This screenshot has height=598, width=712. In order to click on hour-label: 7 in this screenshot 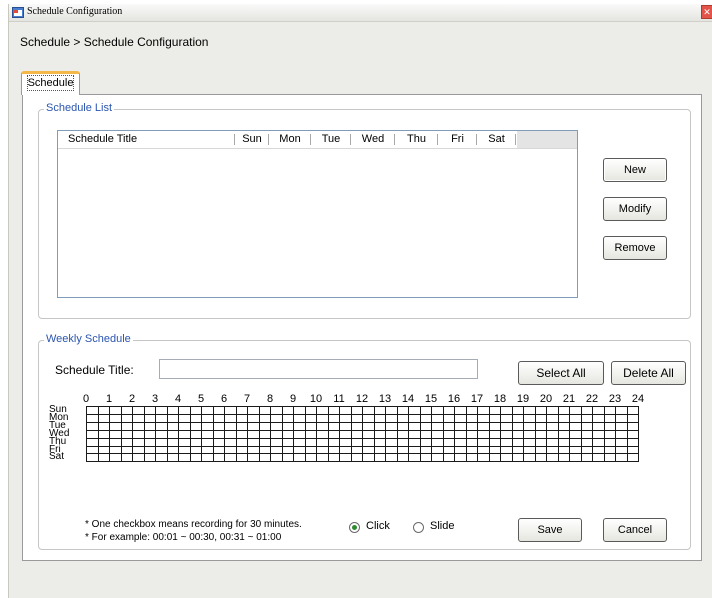, I will do `click(247, 399)`.